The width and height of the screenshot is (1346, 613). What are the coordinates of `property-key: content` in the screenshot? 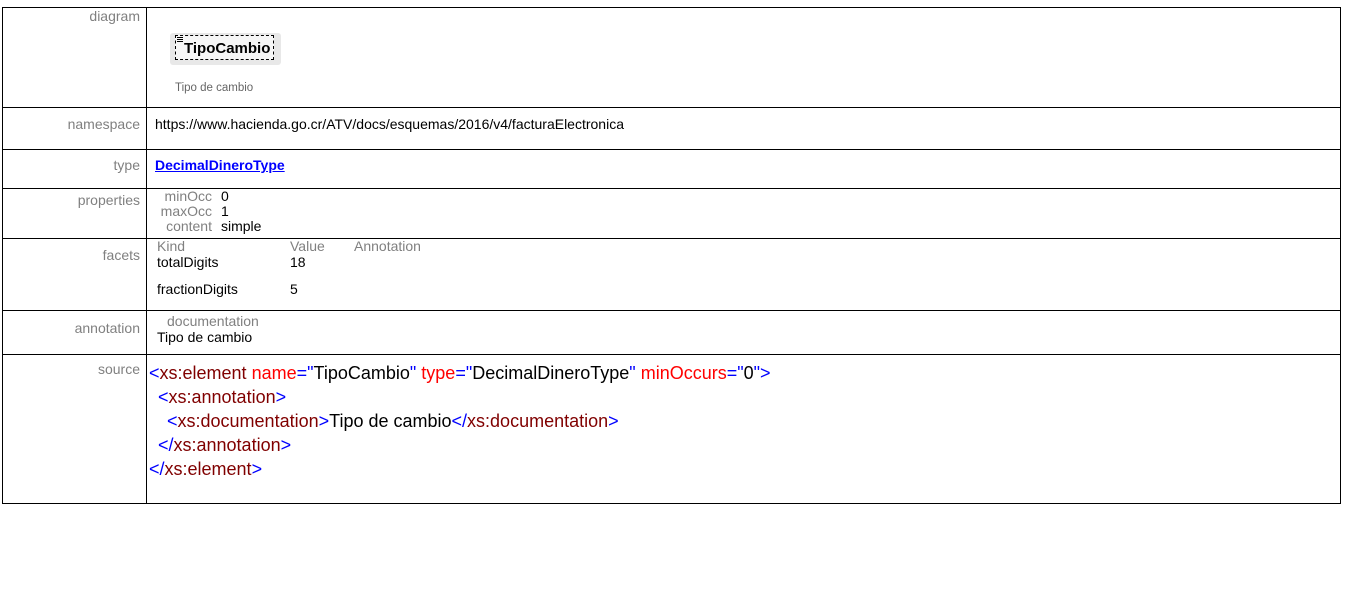 It's located at (189, 226).